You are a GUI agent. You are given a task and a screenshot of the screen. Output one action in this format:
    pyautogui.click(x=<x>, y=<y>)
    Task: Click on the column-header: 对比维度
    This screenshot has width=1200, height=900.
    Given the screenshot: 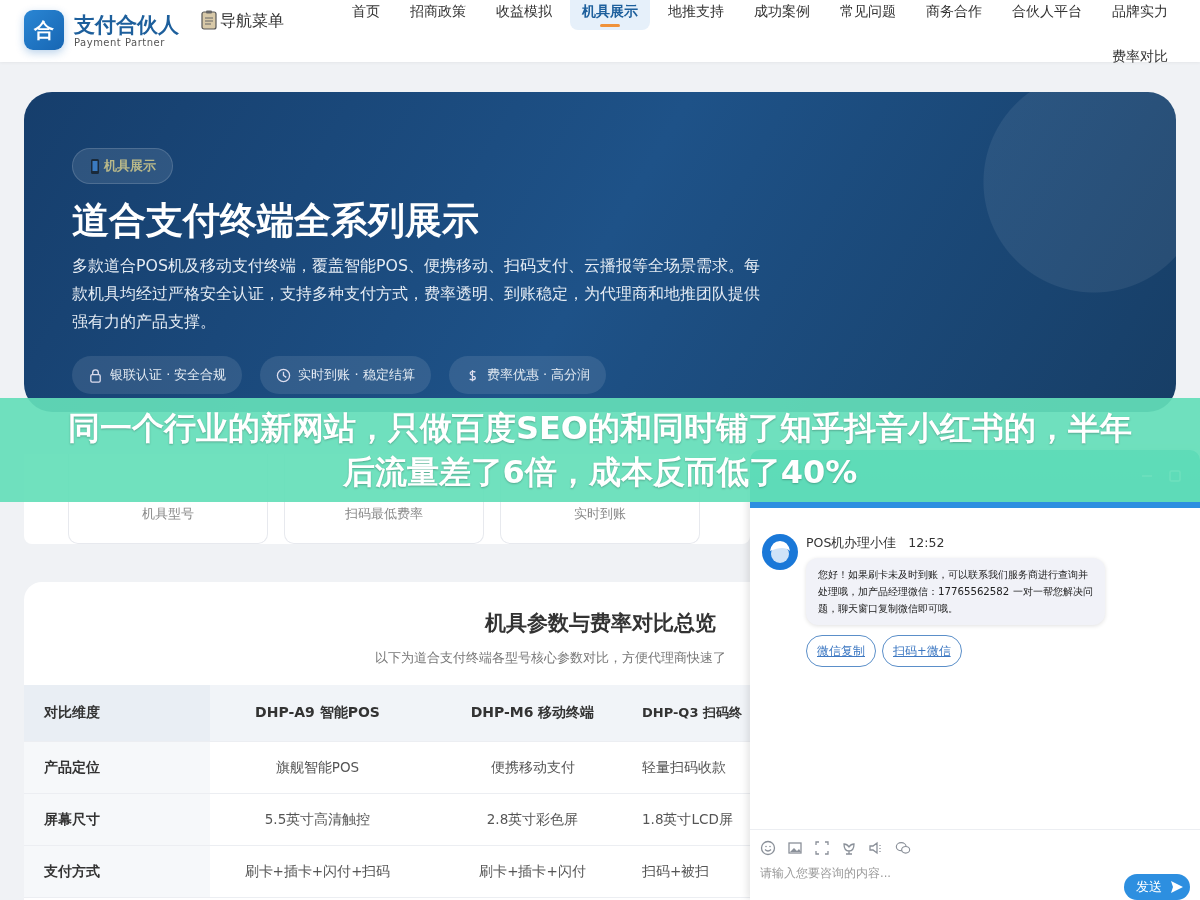 What is the action you would take?
    pyautogui.click(x=117, y=713)
    